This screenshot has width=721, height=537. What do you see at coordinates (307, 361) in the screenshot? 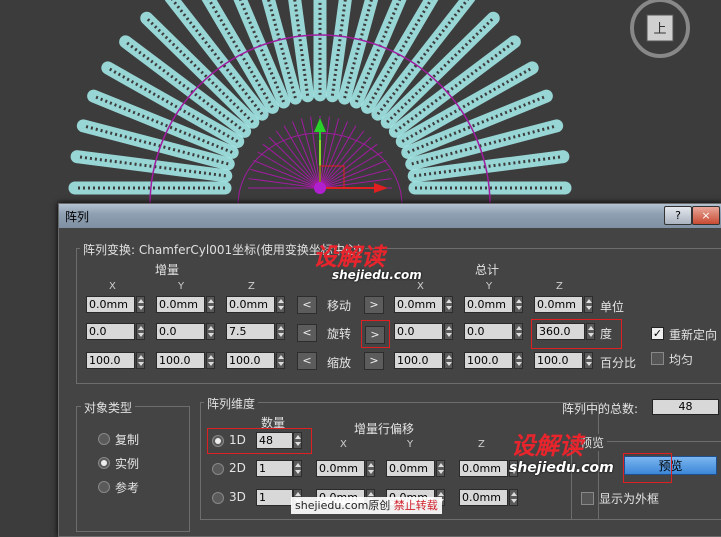
I see `scale-left-arrow-button: <` at bounding box center [307, 361].